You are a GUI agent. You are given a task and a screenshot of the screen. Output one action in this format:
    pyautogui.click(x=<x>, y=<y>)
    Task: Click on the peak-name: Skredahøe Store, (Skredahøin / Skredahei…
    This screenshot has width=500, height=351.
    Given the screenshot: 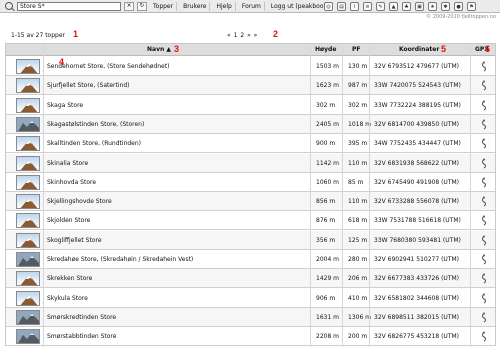 What is the action you would take?
    pyautogui.click(x=120, y=259)
    